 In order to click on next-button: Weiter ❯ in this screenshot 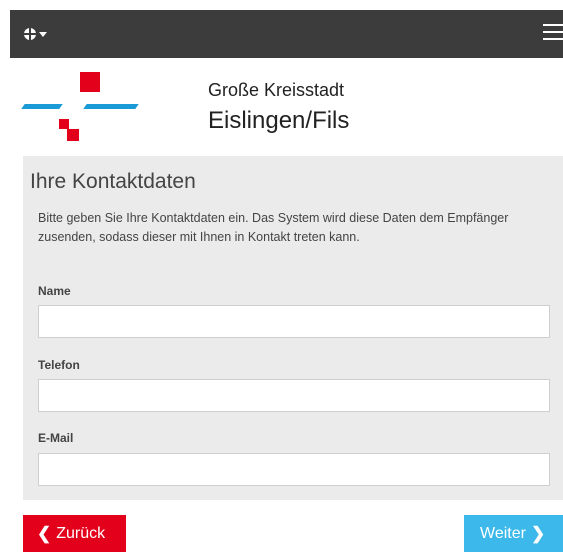, I will do `click(513, 533)`.